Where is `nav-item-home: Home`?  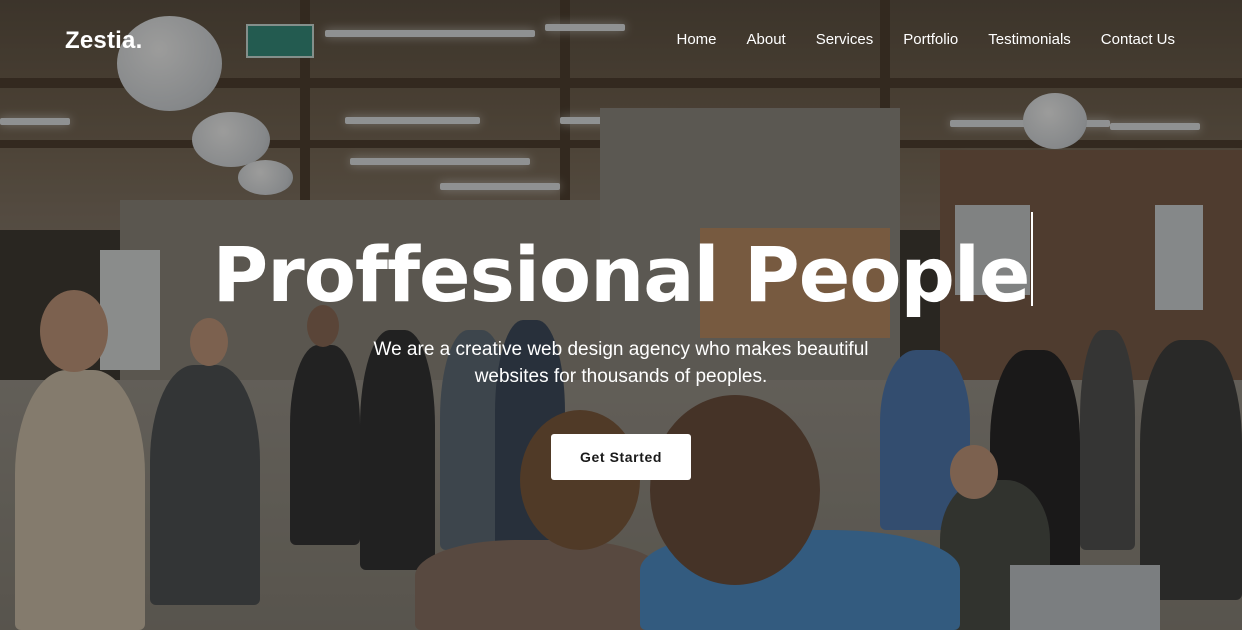 nav-item-home: Home is located at coordinates (696, 40).